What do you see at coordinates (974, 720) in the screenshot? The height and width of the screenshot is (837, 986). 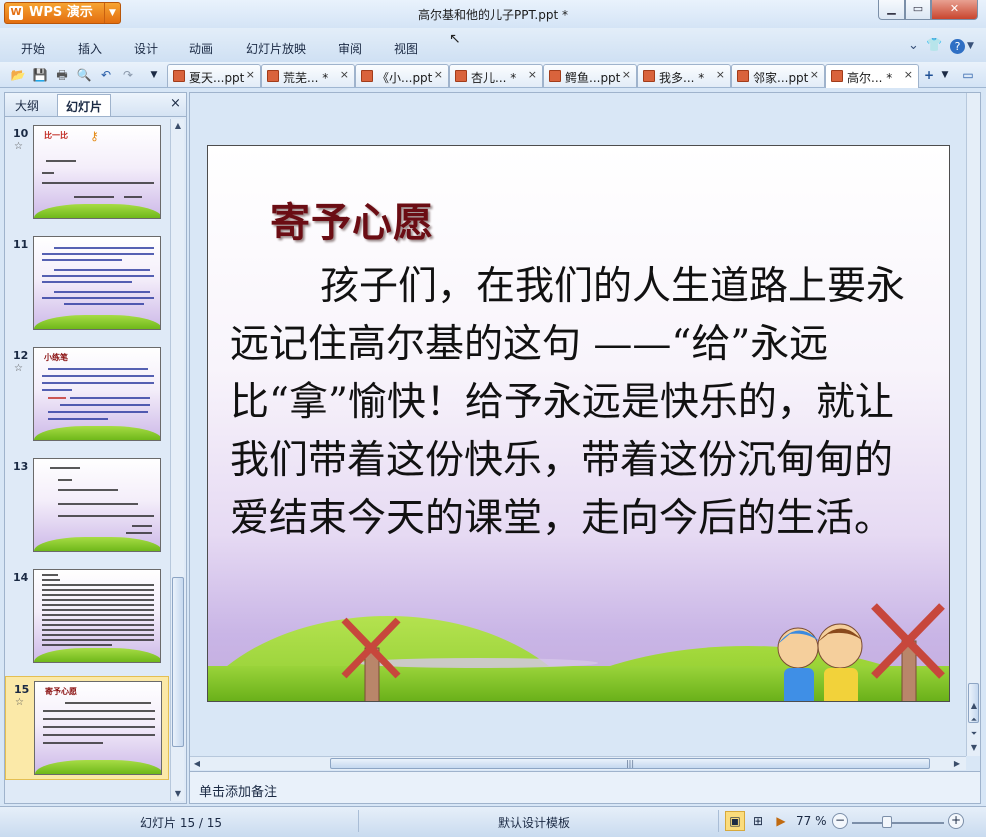 I see `previous-slide-icon: ⏶` at bounding box center [974, 720].